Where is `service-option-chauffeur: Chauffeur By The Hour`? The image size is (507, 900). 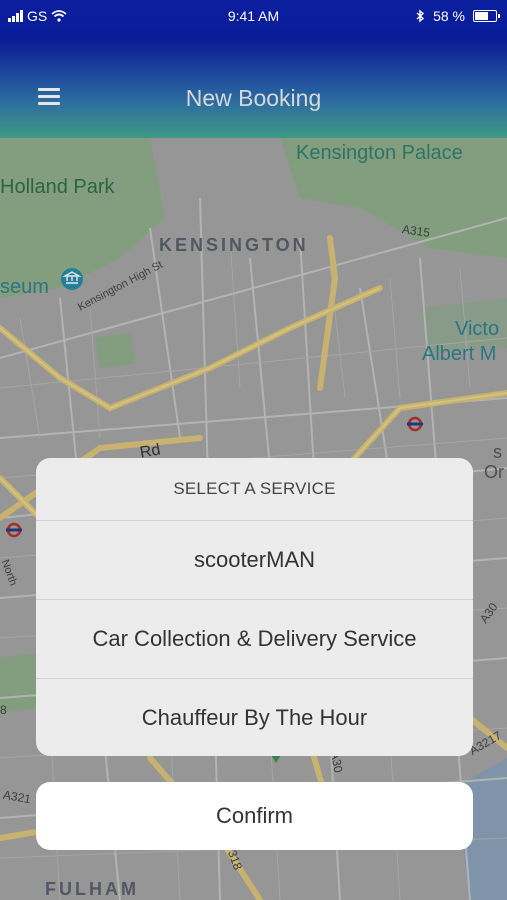
service-option-chauffeur: Chauffeur By The Hour is located at coordinates (254, 717).